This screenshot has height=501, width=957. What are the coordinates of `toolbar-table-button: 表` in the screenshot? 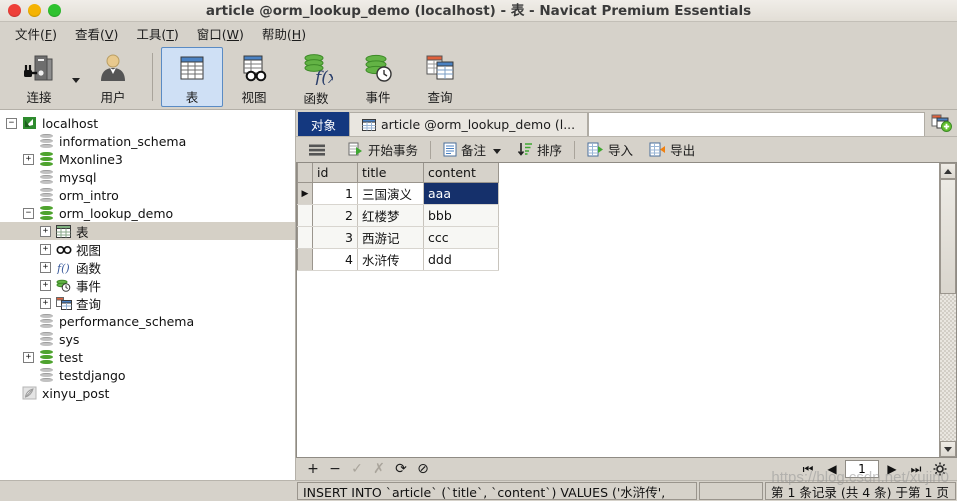 It's located at (192, 76).